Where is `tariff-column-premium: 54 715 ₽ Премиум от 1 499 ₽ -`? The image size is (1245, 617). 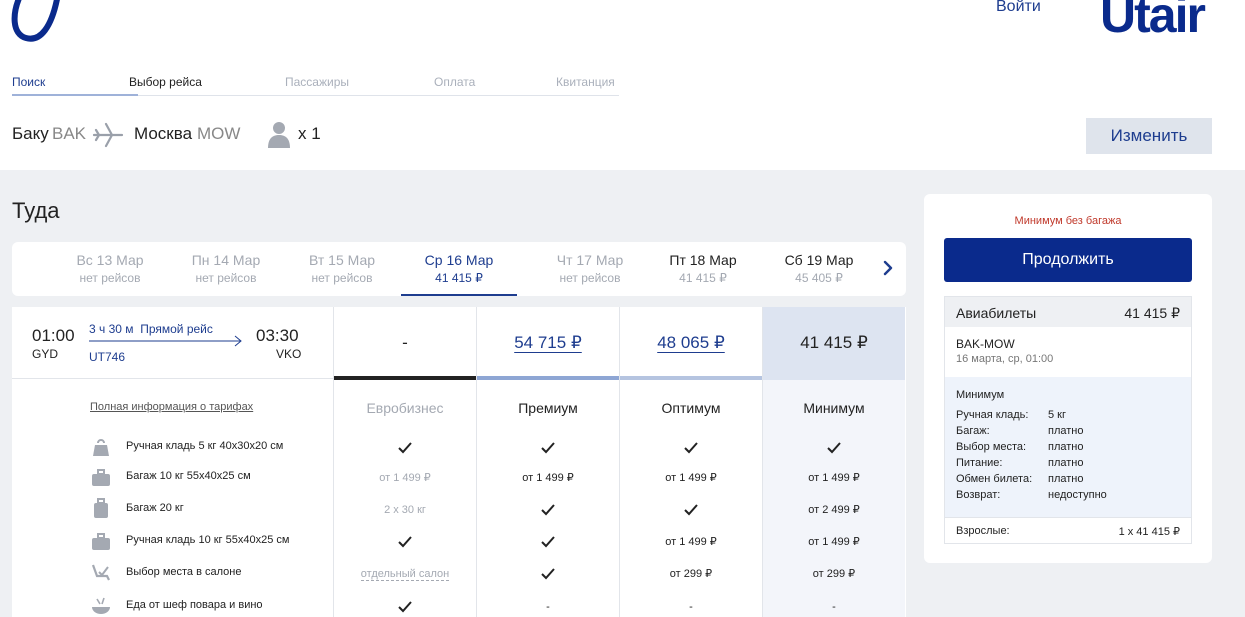 tariff-column-premium: 54 715 ₽ Премиум от 1 499 ₽ - is located at coordinates (547, 462).